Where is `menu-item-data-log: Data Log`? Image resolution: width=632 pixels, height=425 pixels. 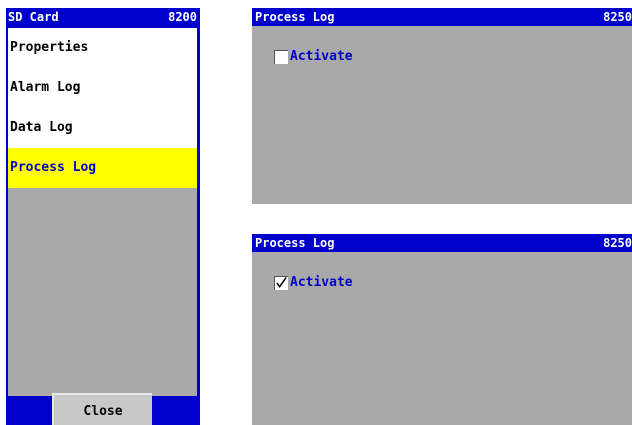
menu-item-data-log: Data Log is located at coordinates (102, 128).